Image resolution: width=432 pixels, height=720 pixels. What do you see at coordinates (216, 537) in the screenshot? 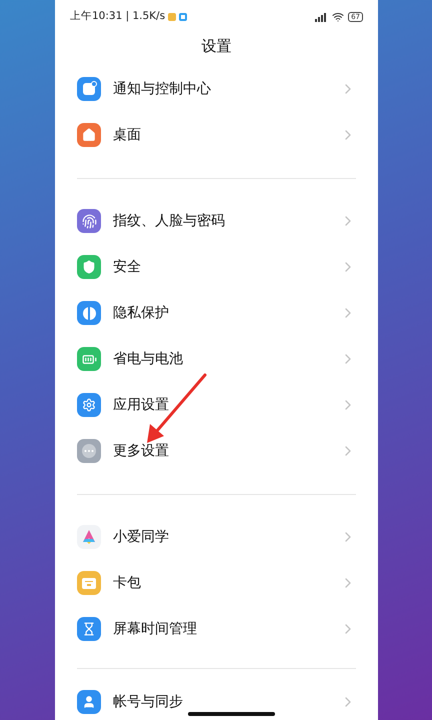
I see `settings-item: 小爱同学` at bounding box center [216, 537].